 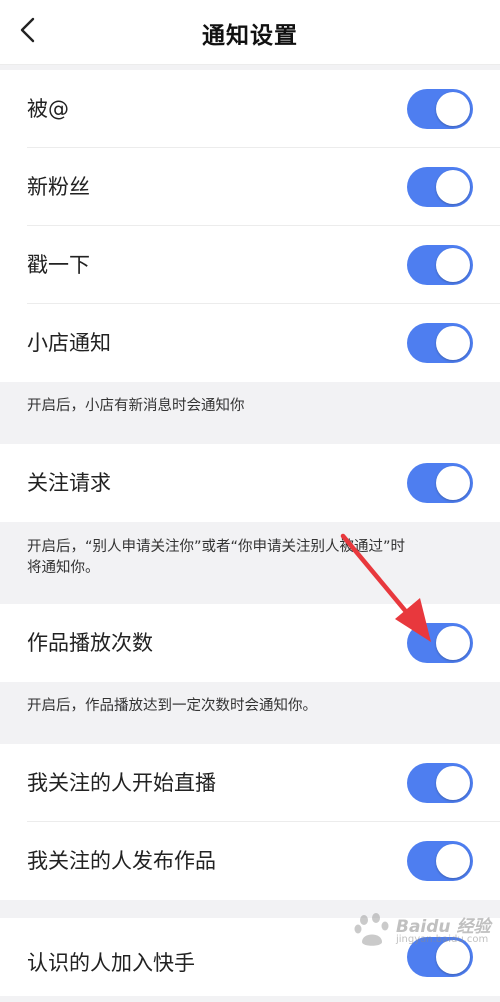 I want to click on setting-row-new-works: 我关注的人发布作品, so click(x=250, y=861).